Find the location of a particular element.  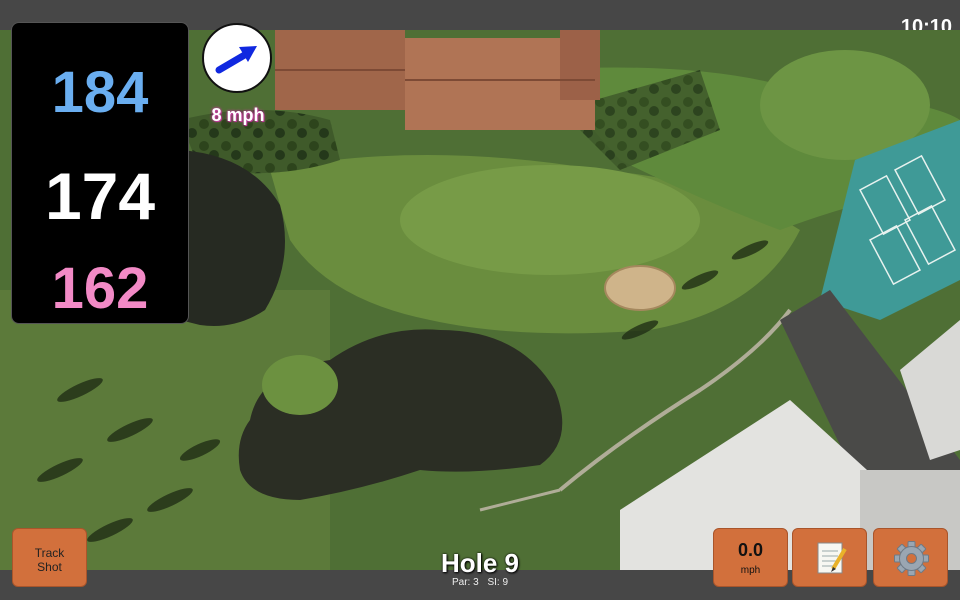

gear-icon is located at coordinates (911, 558).